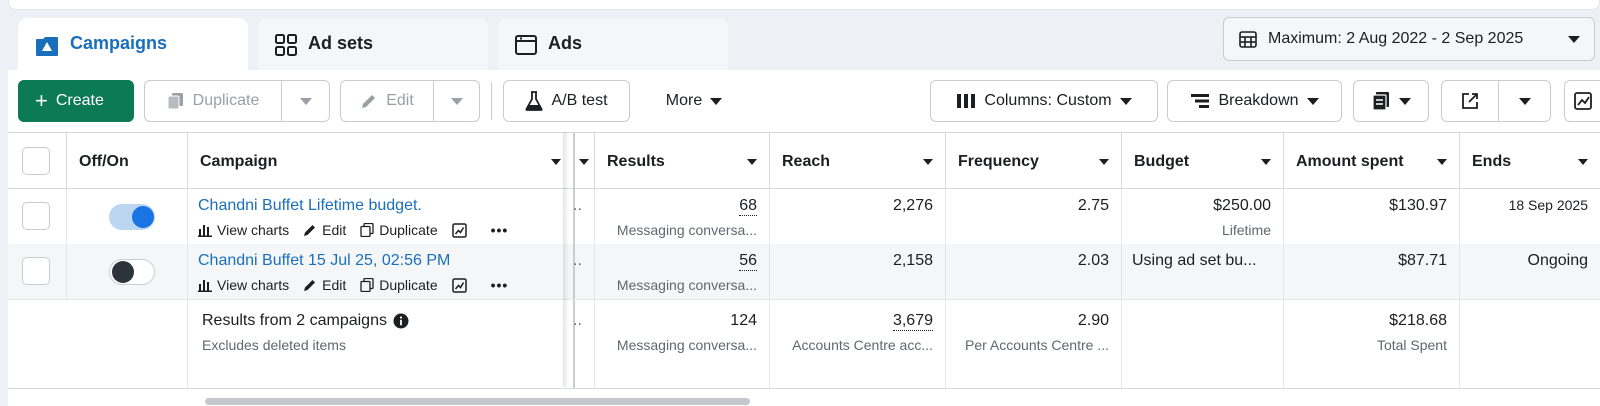 This screenshot has width=1600, height=406. Describe the element at coordinates (858, 161) in the screenshot. I see `column-header-reach: Reach` at that location.